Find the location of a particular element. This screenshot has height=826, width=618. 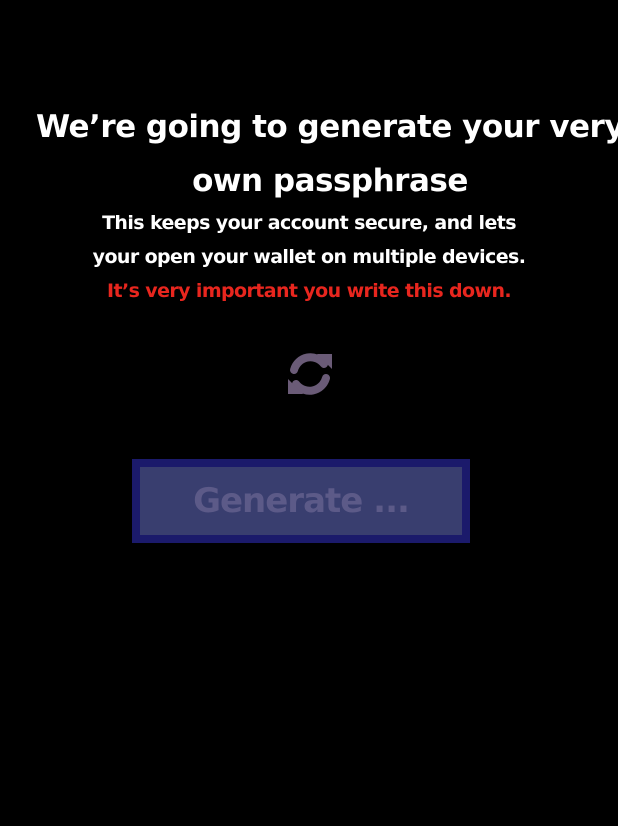

title-line-2: own passphrase is located at coordinates (330, 181).